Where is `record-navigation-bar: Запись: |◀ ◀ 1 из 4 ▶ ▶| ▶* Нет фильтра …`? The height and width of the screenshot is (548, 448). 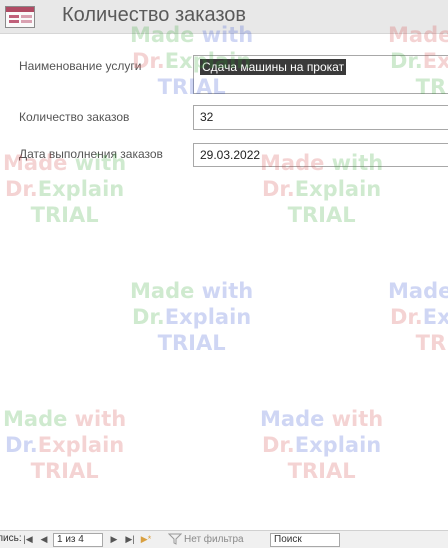 record-navigation-bar: Запись: |◀ ◀ 1 из 4 ▶ ▶| ▶* Нет фильтра … is located at coordinates (224, 539).